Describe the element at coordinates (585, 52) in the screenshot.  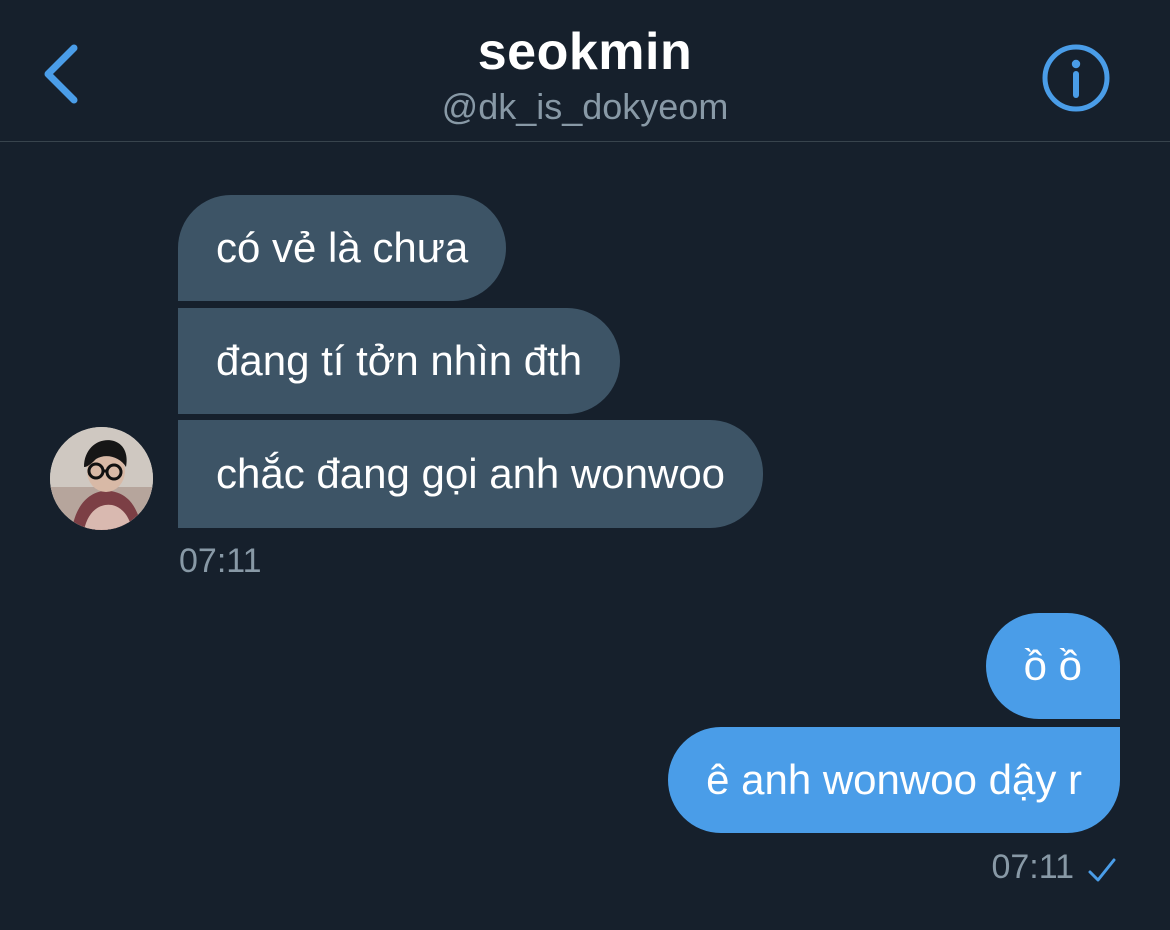
I see `contact-name: seokmin` at that location.